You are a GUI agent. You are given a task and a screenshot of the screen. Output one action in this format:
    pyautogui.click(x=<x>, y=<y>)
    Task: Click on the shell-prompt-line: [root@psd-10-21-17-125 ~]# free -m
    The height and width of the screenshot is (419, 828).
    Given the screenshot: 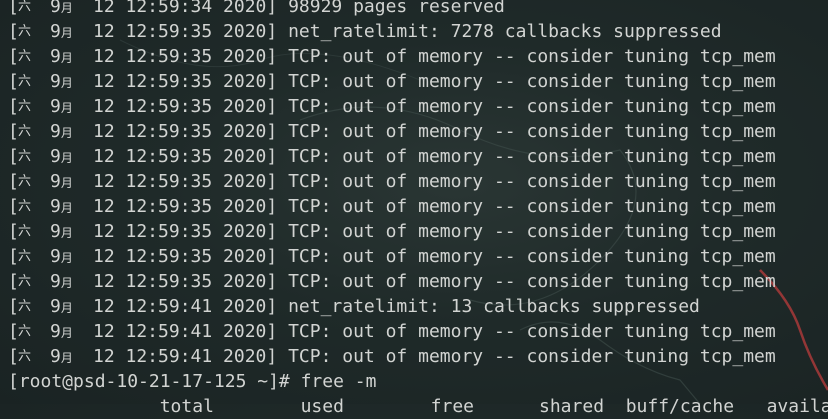 What is the action you would take?
    pyautogui.click(x=418, y=381)
    